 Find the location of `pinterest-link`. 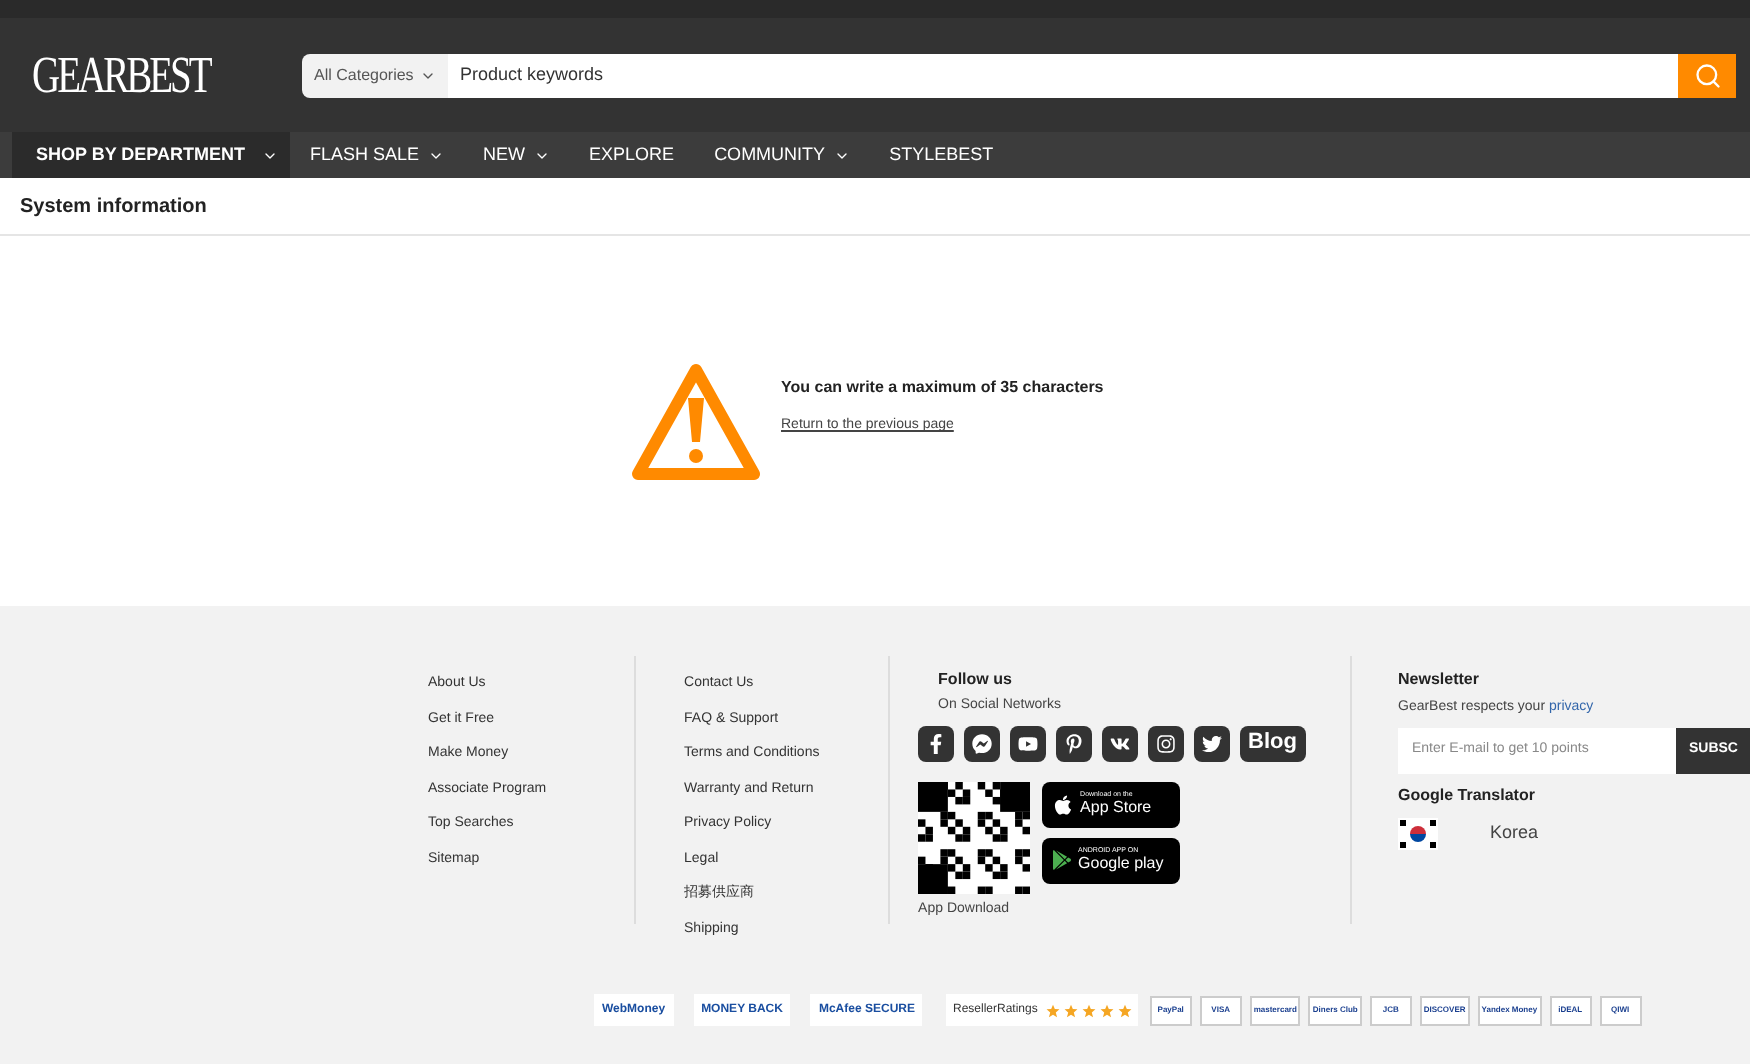

pinterest-link is located at coordinates (1074, 743).